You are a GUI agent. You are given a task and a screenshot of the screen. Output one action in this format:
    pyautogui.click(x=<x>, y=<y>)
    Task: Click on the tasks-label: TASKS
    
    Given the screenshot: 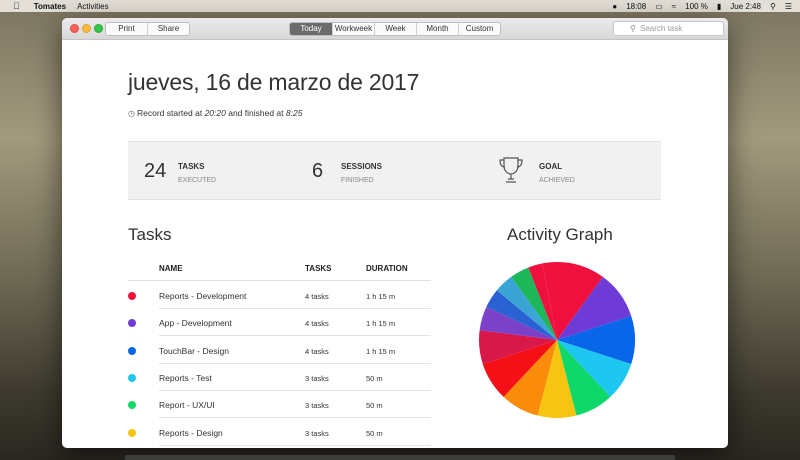 What is the action you would take?
    pyautogui.click(x=191, y=166)
    